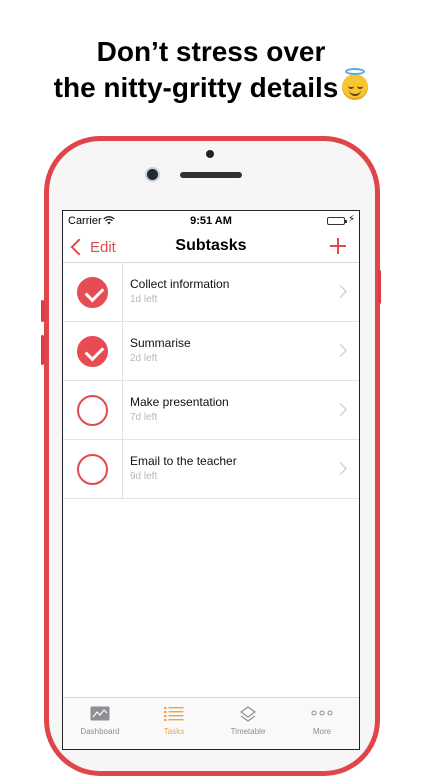 This screenshot has height=776, width=422. What do you see at coordinates (196, 87) in the screenshot?
I see `headline-line-2-text: the nitty-gritty details` at bounding box center [196, 87].